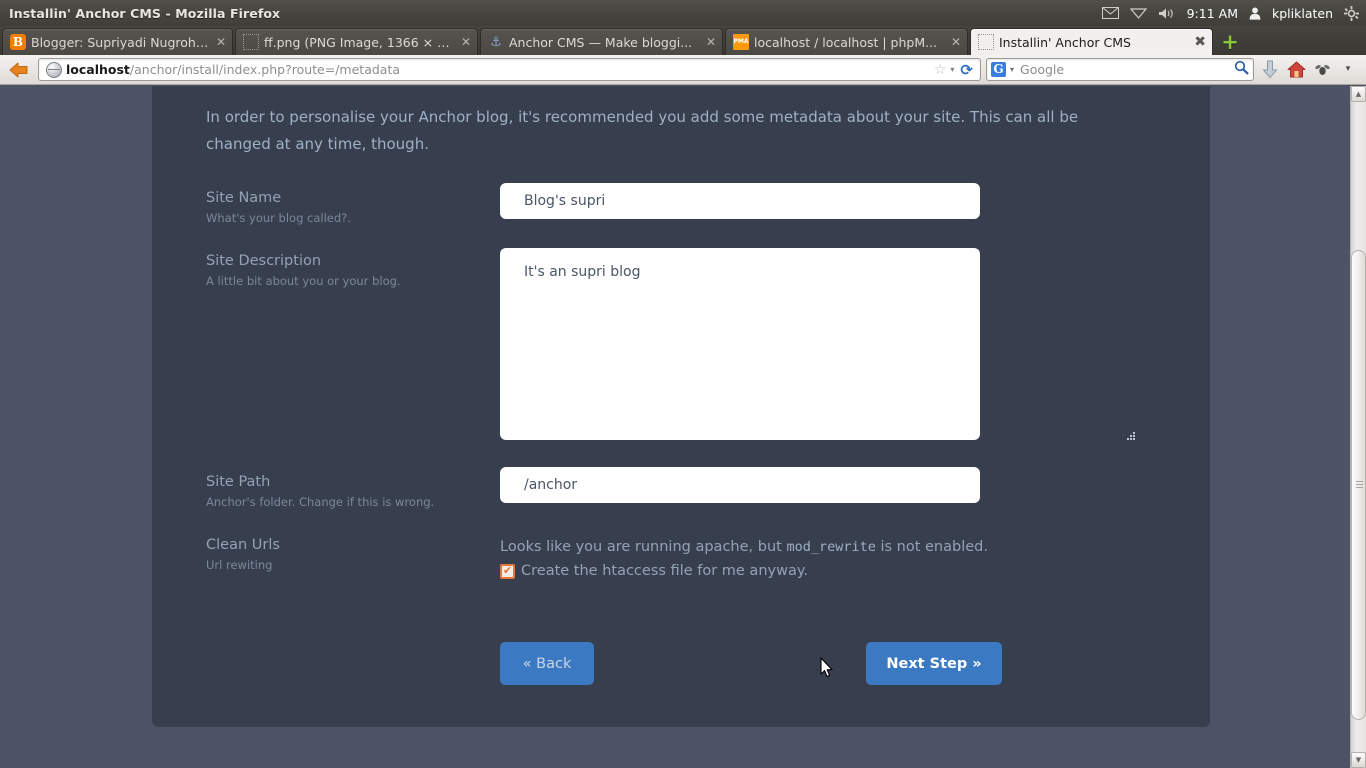 The image size is (1366, 768). What do you see at coordinates (940, 70) in the screenshot?
I see `bookmark-star-icon: ☆` at bounding box center [940, 70].